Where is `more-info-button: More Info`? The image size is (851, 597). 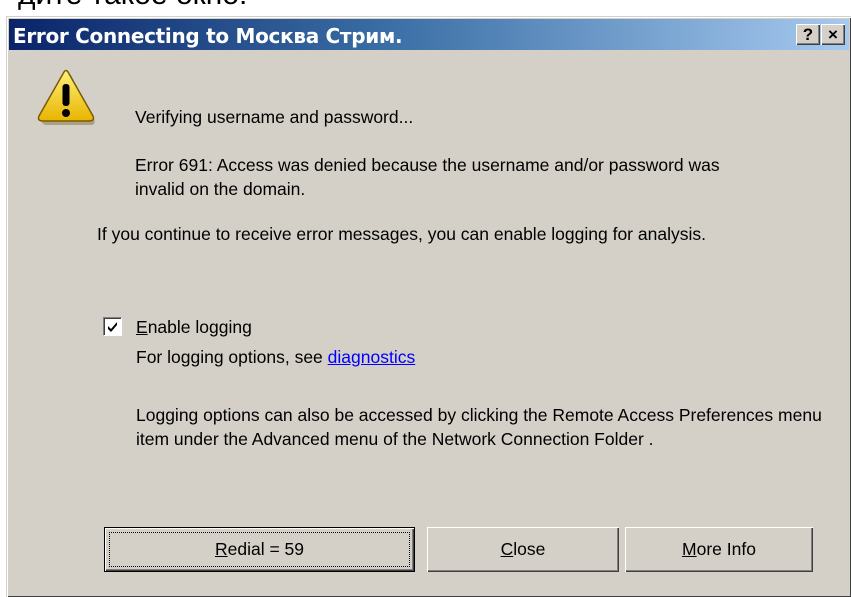
more-info-button: More Info is located at coordinates (719, 549).